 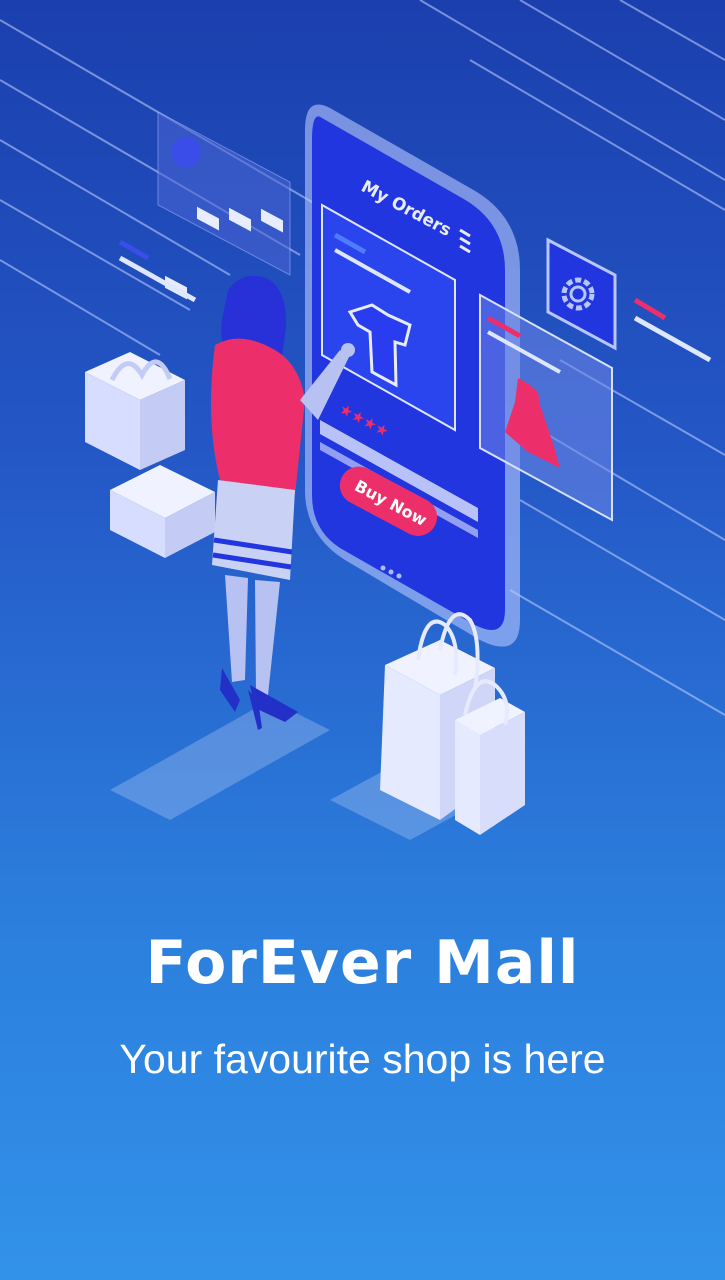 I want to click on gear-card, so click(x=581, y=294).